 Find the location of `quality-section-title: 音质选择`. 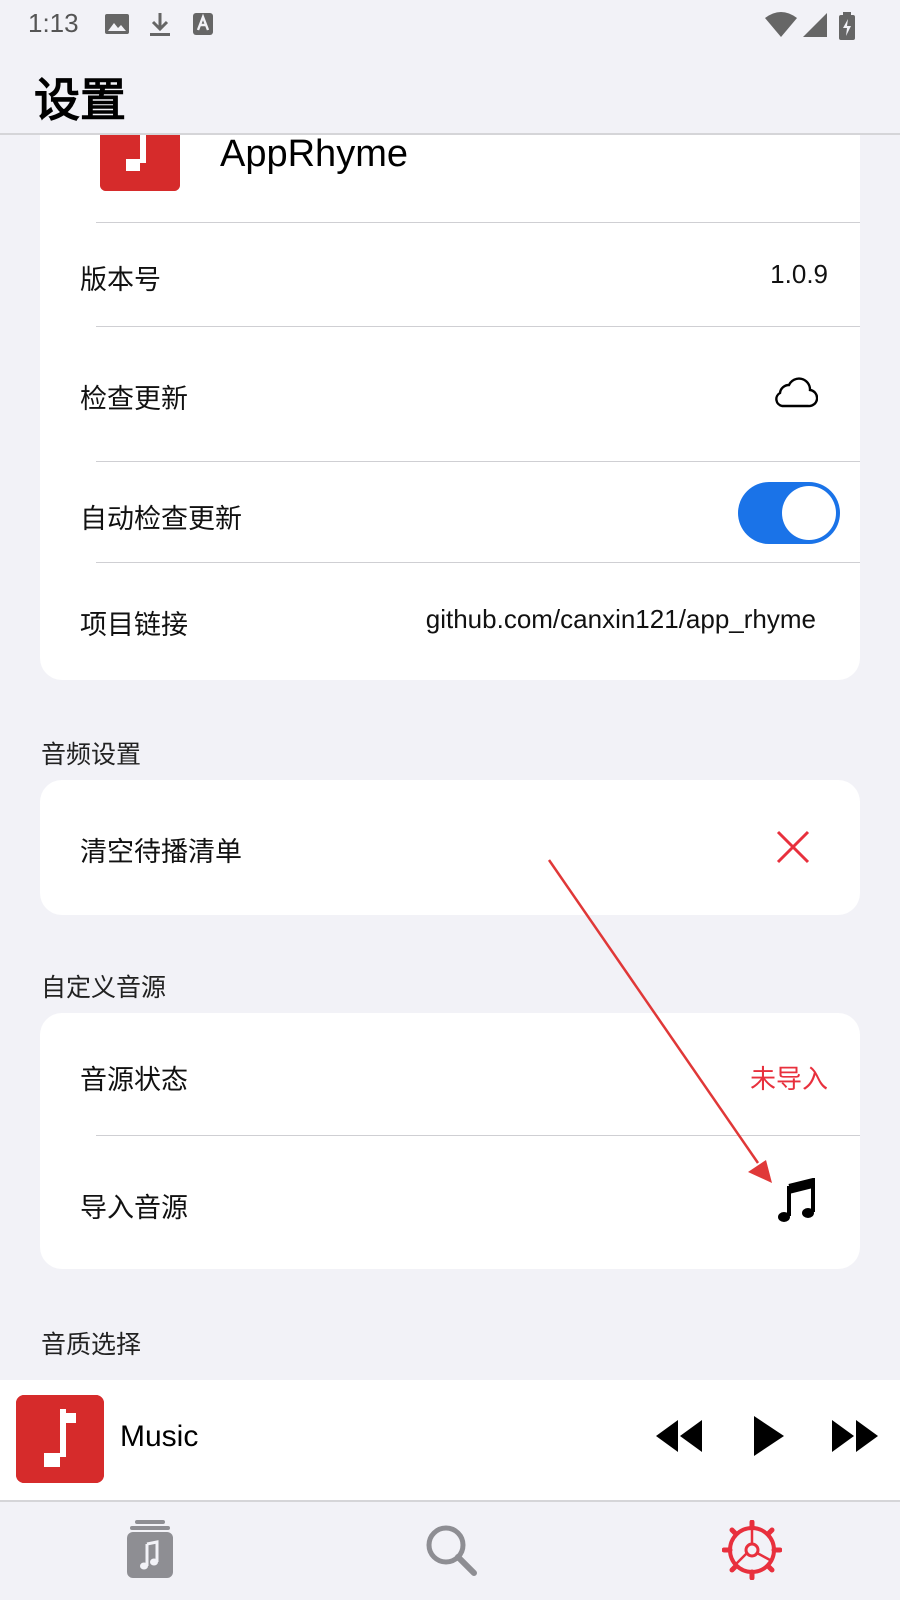

quality-section-title: 音质选择 is located at coordinates (91, 1344).